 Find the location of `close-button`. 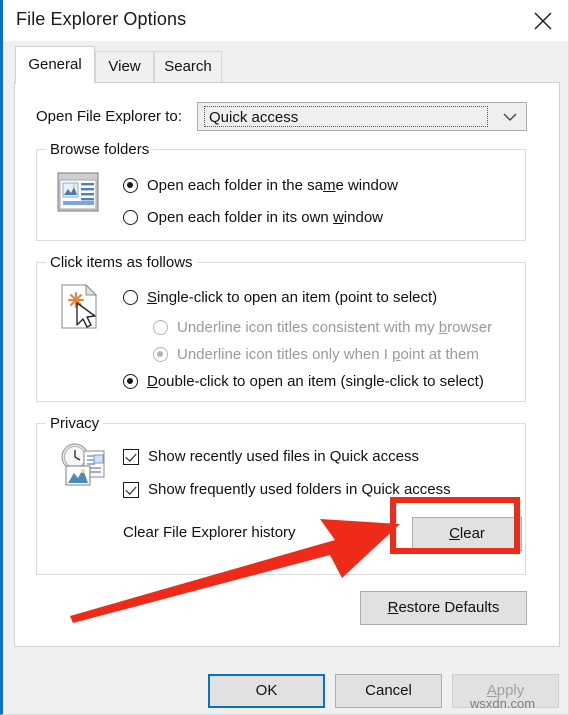

close-button is located at coordinates (543, 20).